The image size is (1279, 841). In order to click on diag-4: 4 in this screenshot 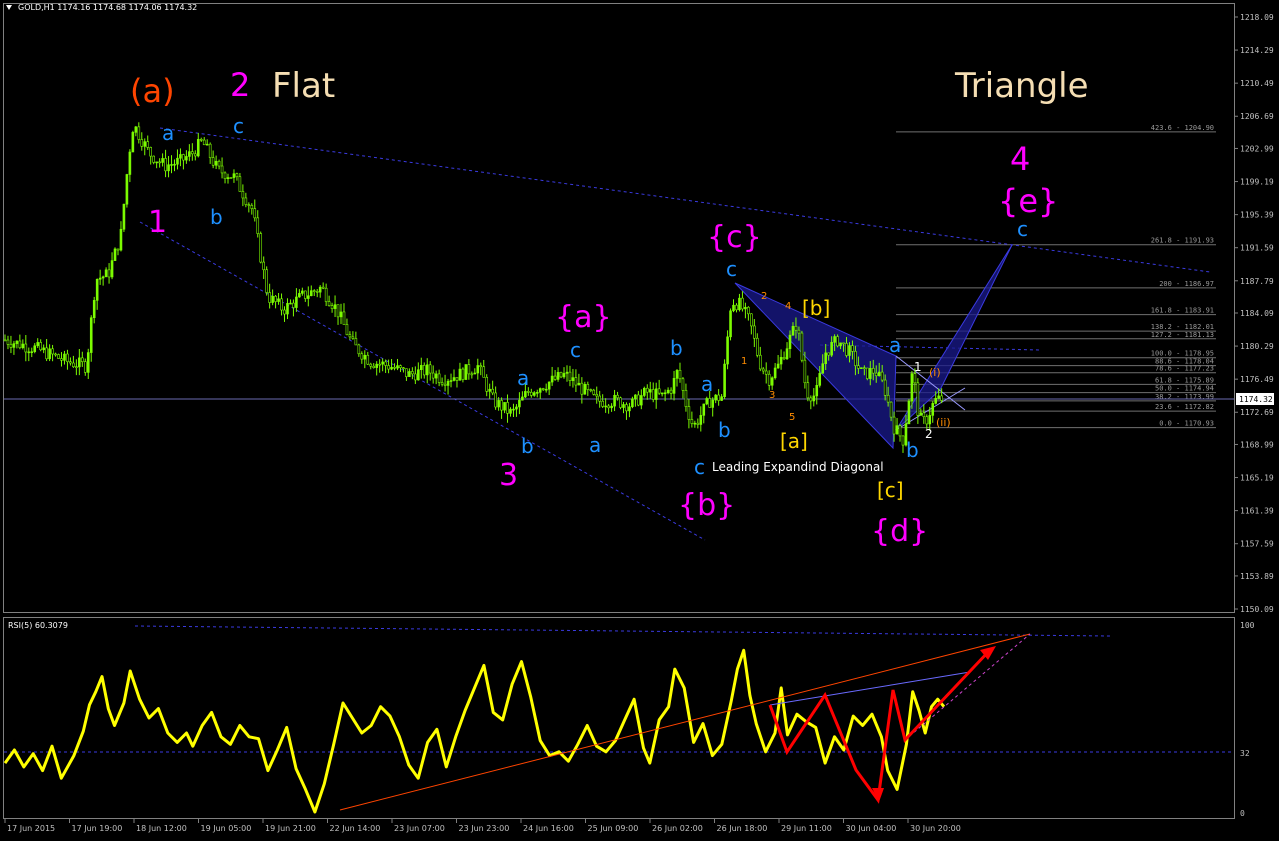, I will do `click(788, 306)`.